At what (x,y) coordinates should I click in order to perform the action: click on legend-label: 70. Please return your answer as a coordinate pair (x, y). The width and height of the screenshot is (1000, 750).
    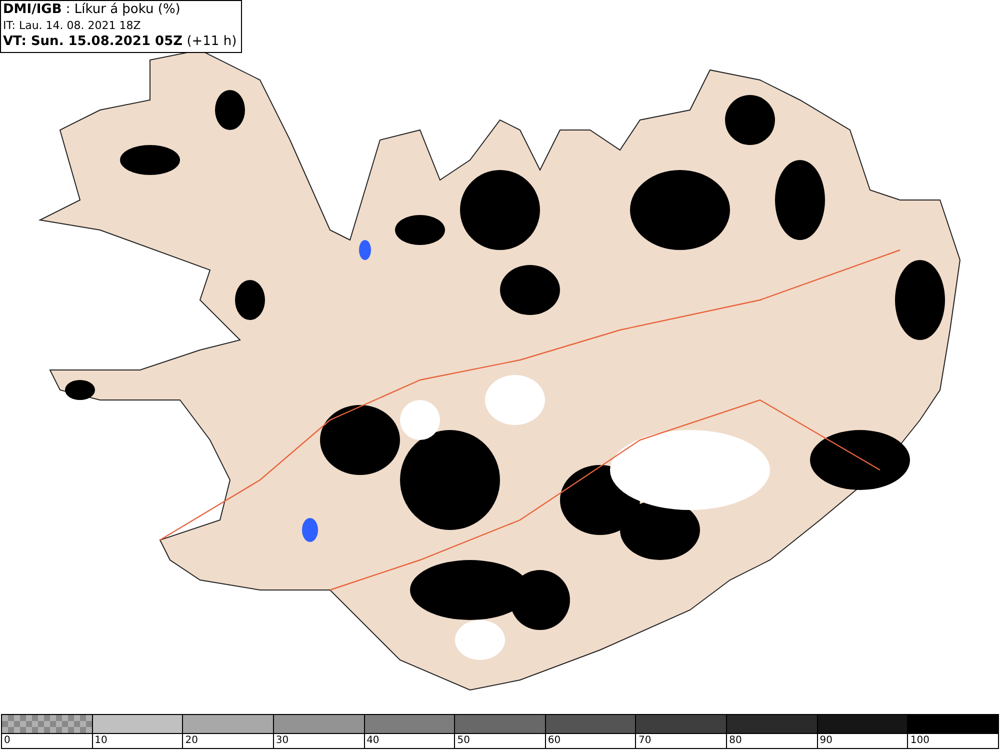
    Looking at the image, I should click on (645, 740).